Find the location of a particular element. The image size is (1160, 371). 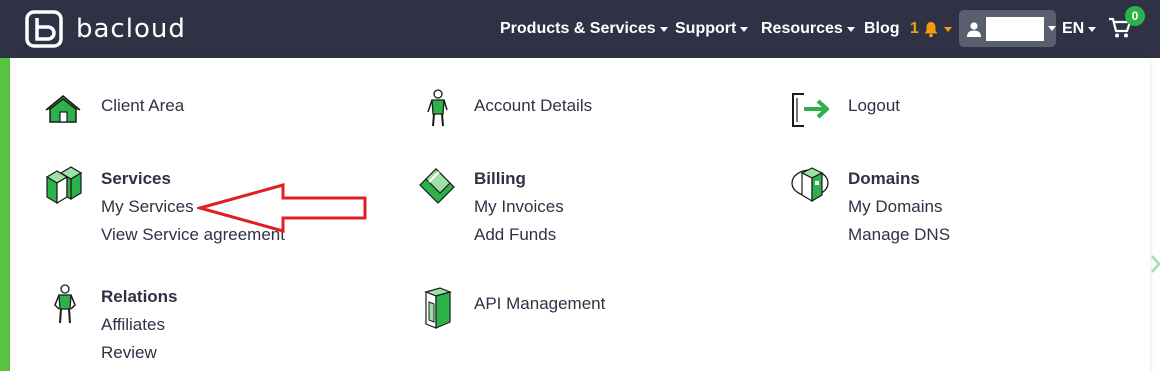

nav-blog: Blog is located at coordinates (882, 29).